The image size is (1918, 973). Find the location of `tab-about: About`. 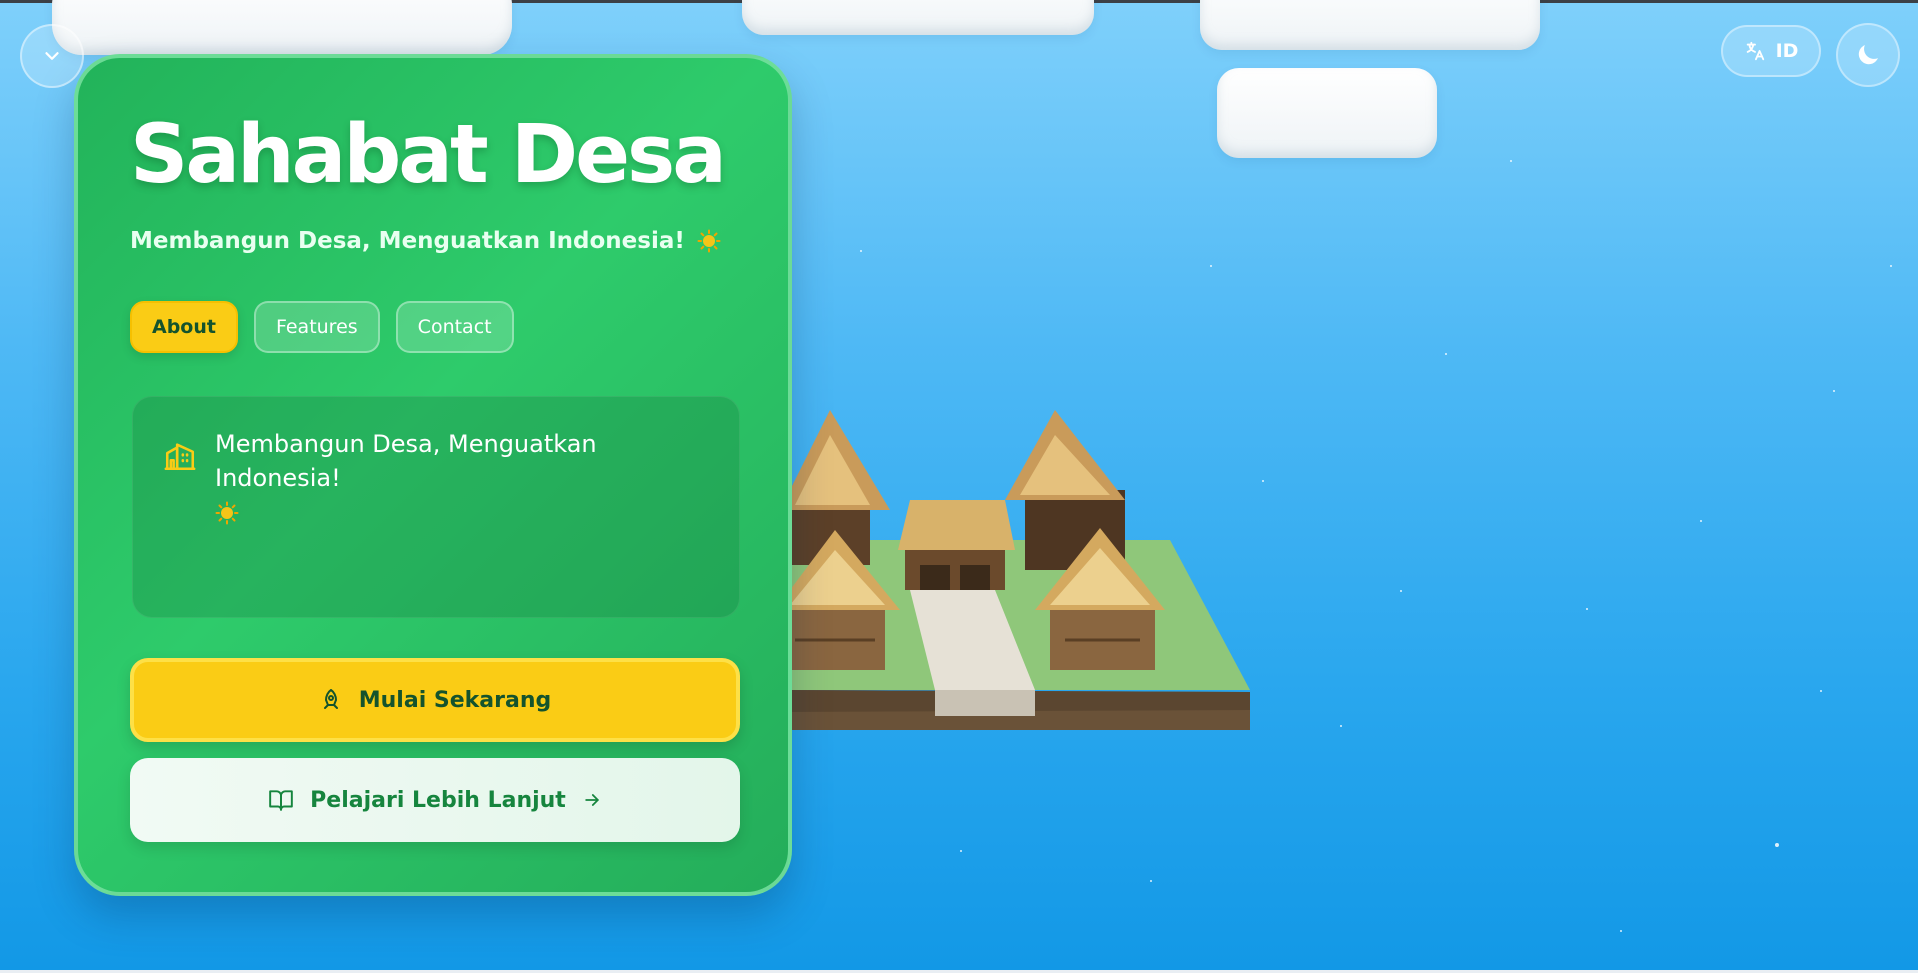

tab-about: About is located at coordinates (184, 327).